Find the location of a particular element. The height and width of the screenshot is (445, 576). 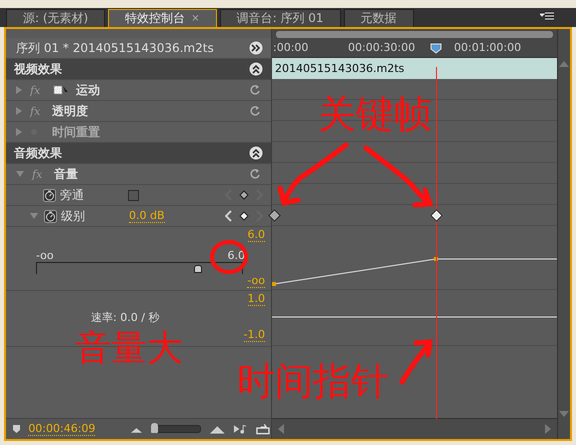

scroll-up-icon is located at coordinates (564, 64).